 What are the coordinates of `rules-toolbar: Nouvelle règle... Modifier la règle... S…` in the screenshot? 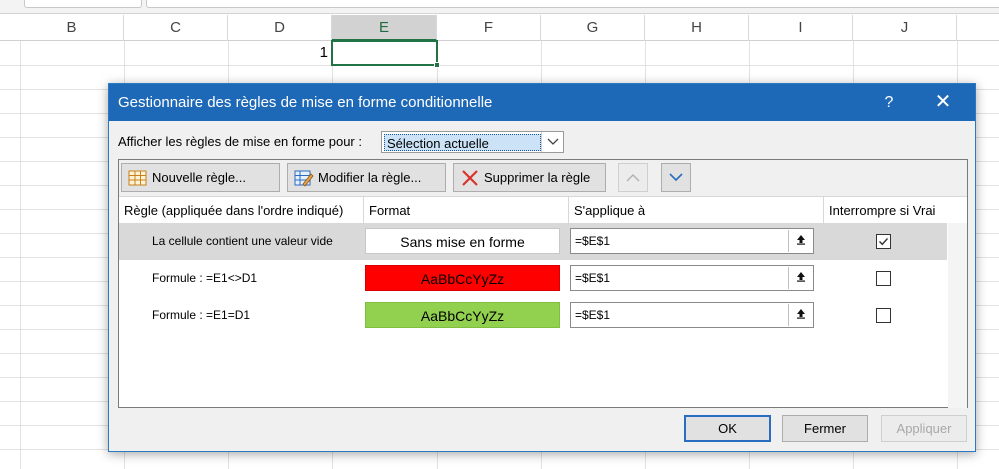 It's located at (543, 178).